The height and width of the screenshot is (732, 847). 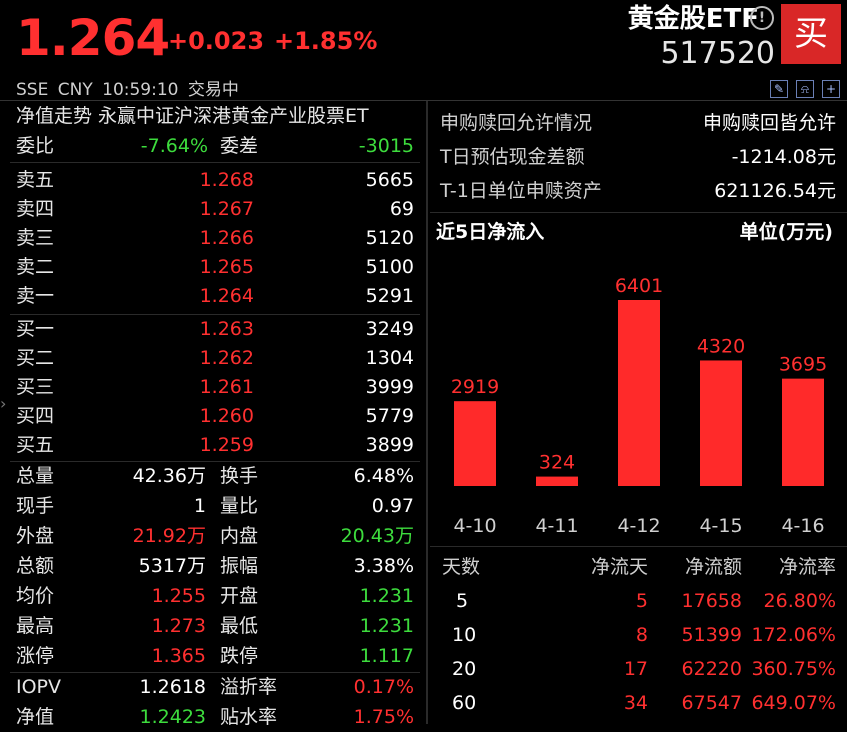 I want to click on stat-row-avg-open: 均价 1.255 开盘 1.231, so click(x=215, y=596).